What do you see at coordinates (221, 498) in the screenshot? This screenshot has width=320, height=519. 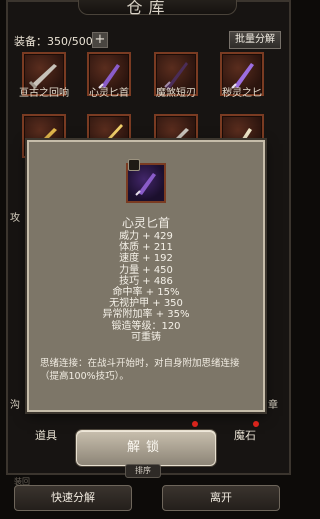 I see `leave-button: 离开` at bounding box center [221, 498].